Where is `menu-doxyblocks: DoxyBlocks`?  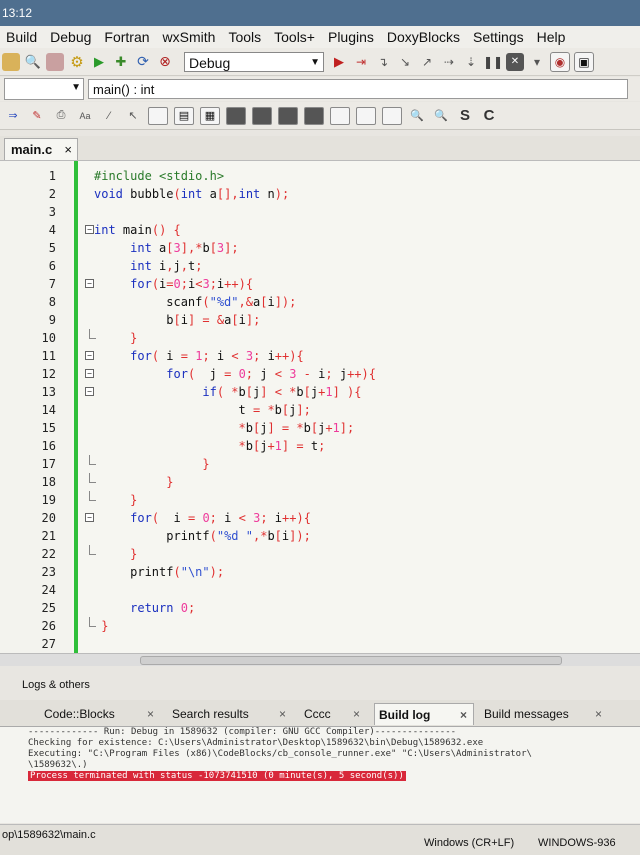
menu-doxyblocks: DoxyBlocks is located at coordinates (423, 37).